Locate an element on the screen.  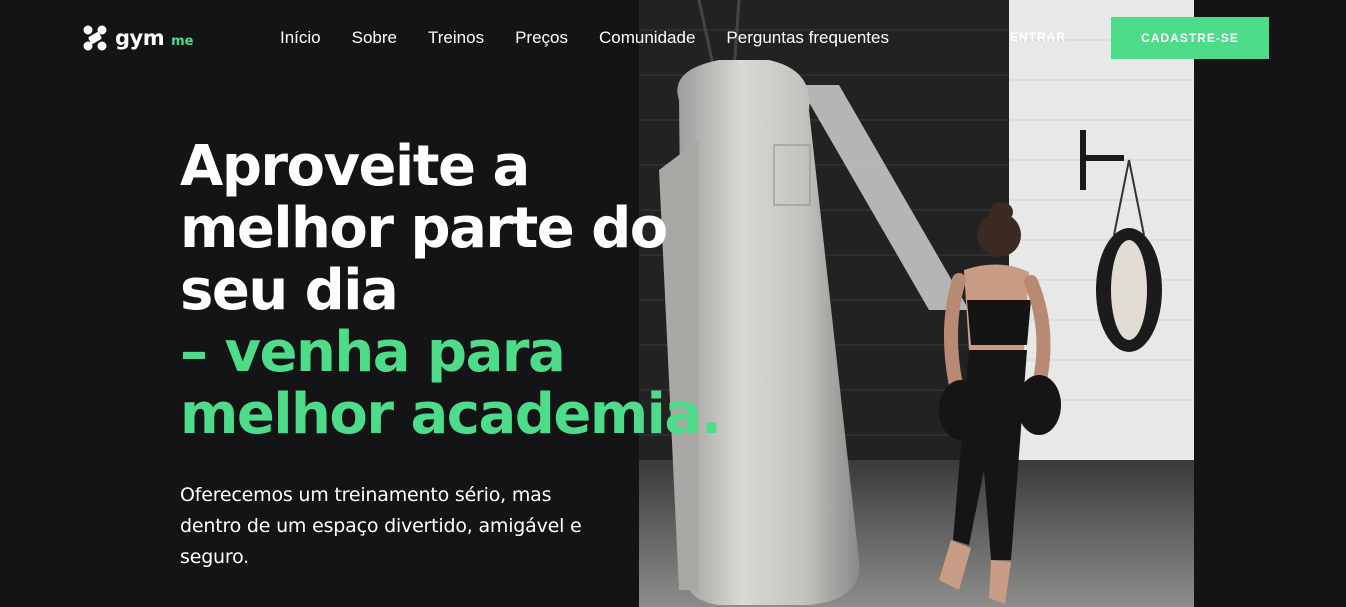
logo-suffix: me is located at coordinates (182, 41).